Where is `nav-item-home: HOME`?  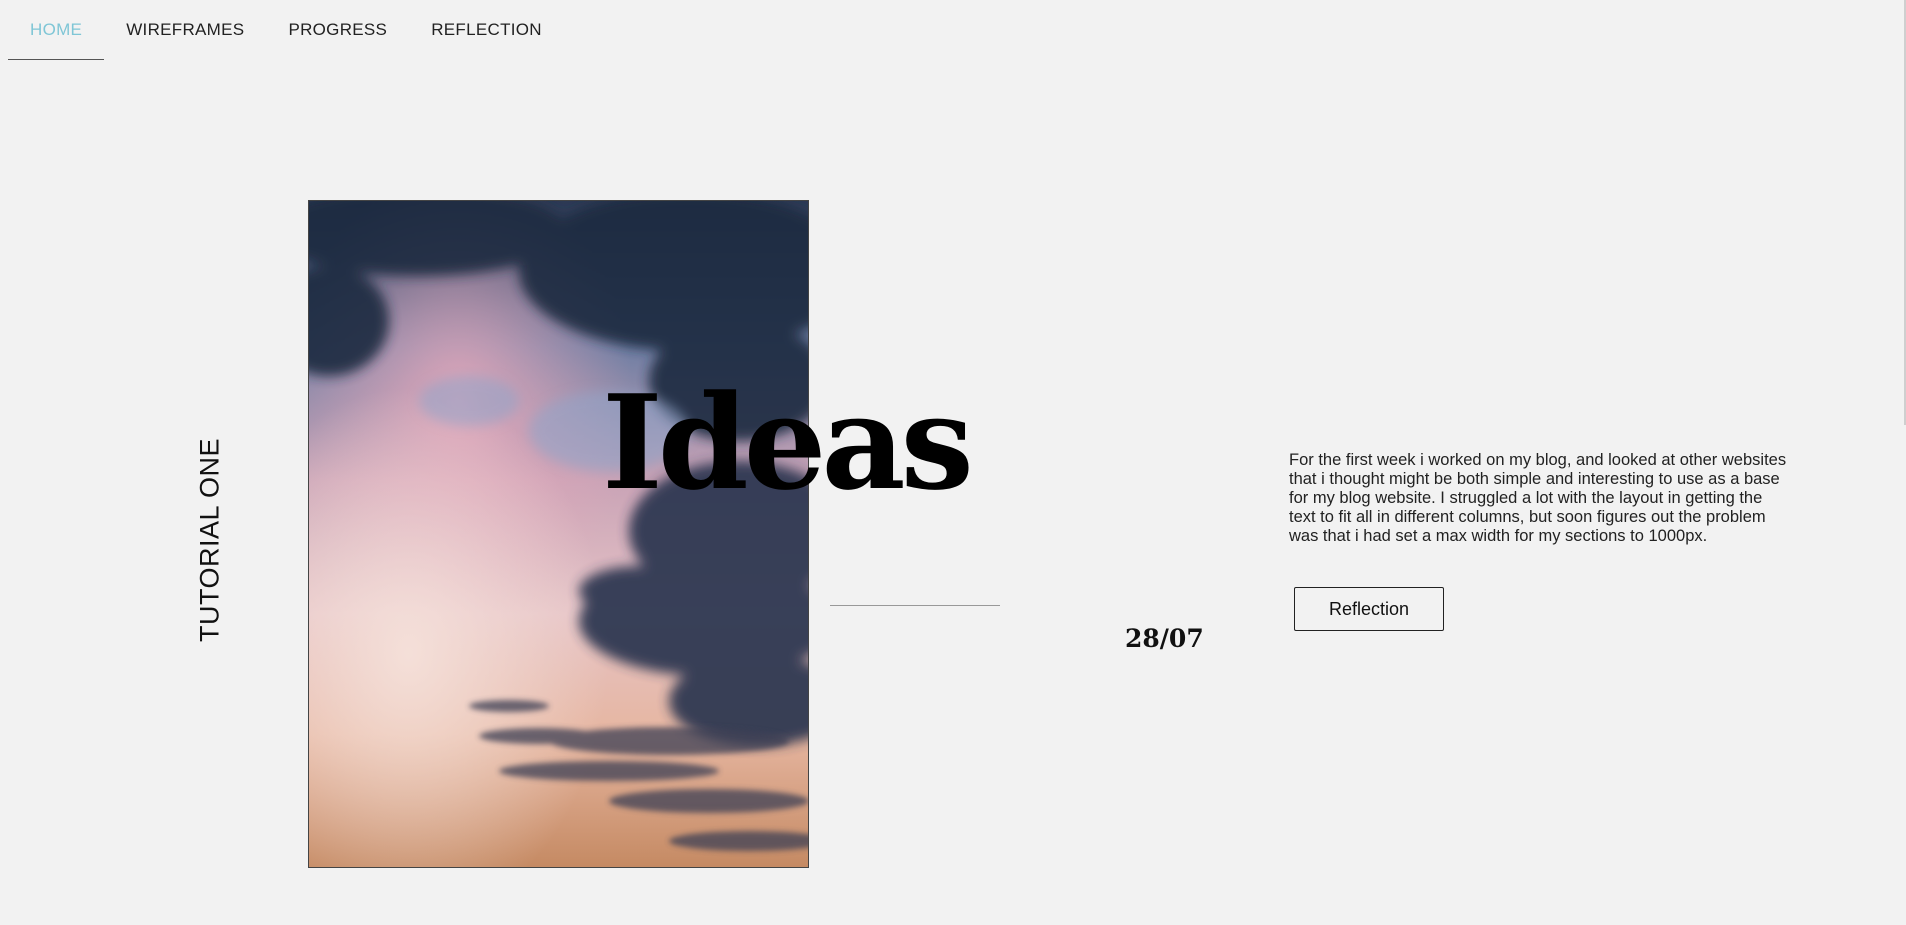 nav-item-home: HOME is located at coordinates (56, 30).